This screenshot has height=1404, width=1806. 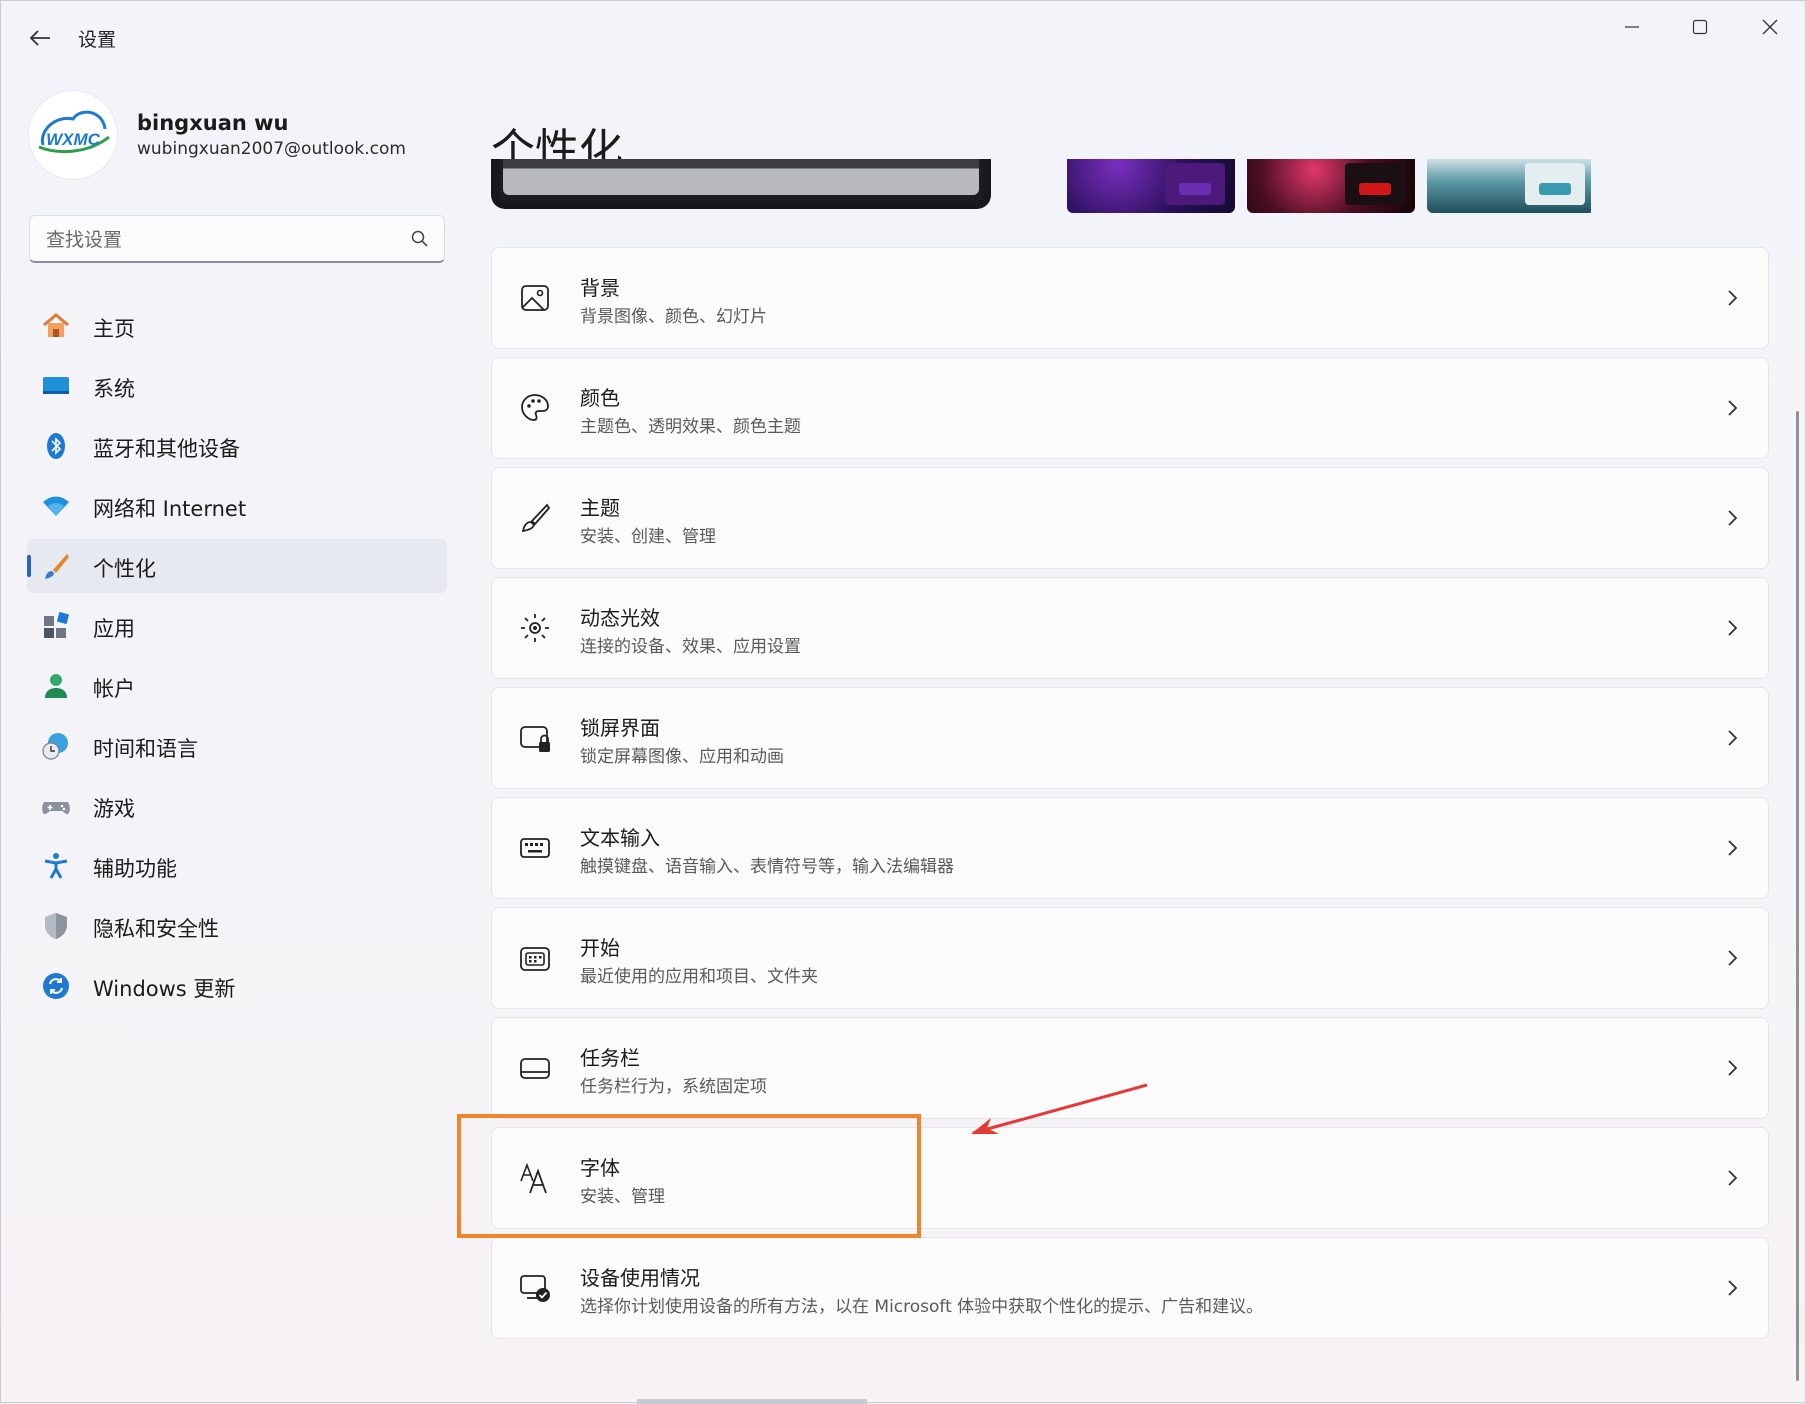 What do you see at coordinates (56, 686) in the screenshot?
I see `account-icon` at bounding box center [56, 686].